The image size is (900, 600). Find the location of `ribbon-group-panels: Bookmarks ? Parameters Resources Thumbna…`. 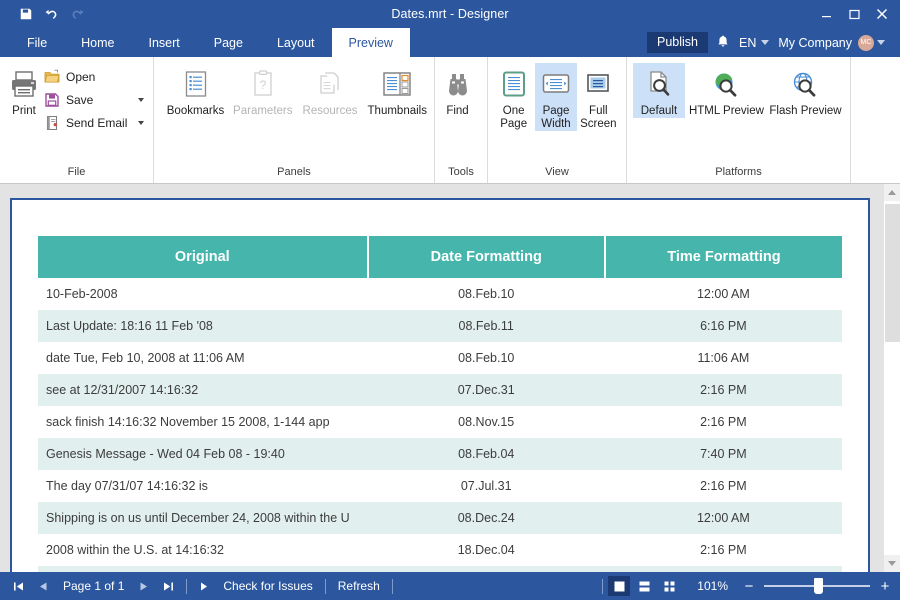

ribbon-group-panels: Bookmarks ? Parameters Resources Thumbna… is located at coordinates (293, 120).